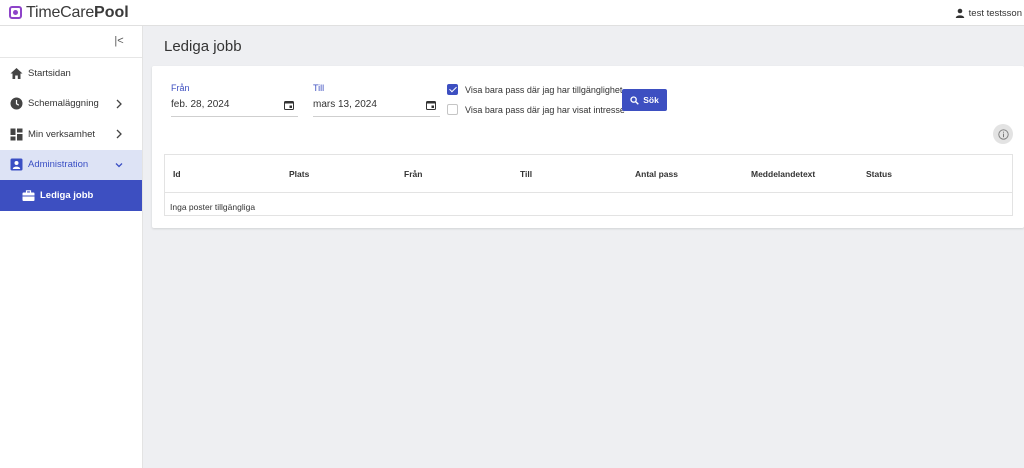  Describe the element at coordinates (299, 174) in the screenshot. I see `column-header-plats: Plats` at that location.